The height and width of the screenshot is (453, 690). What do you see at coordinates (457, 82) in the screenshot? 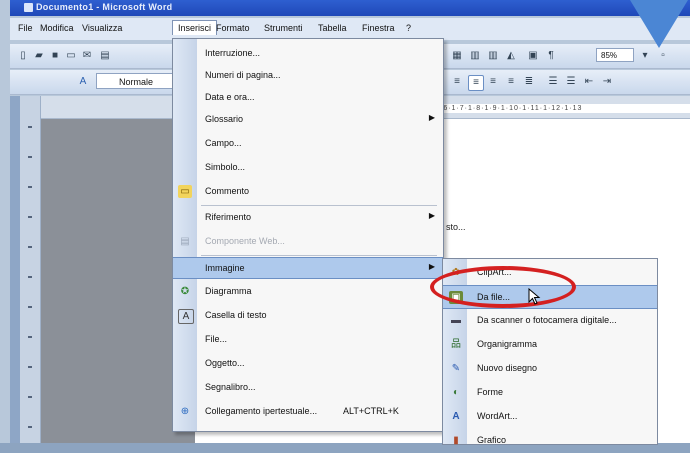
I see `align-left-icon: ≡` at bounding box center [457, 82].